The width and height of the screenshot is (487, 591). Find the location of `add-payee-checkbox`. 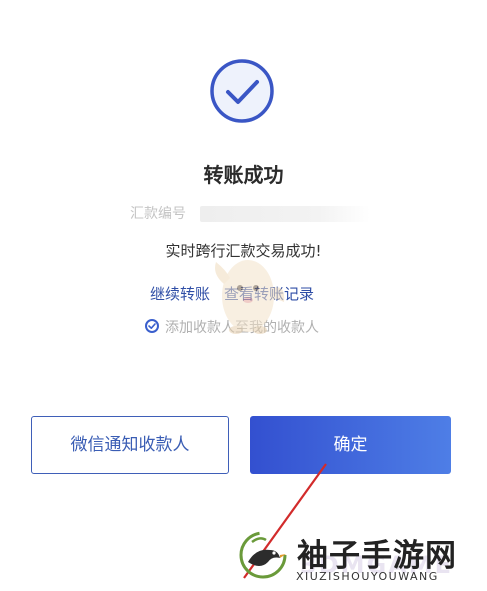

add-payee-checkbox is located at coordinates (152, 325).